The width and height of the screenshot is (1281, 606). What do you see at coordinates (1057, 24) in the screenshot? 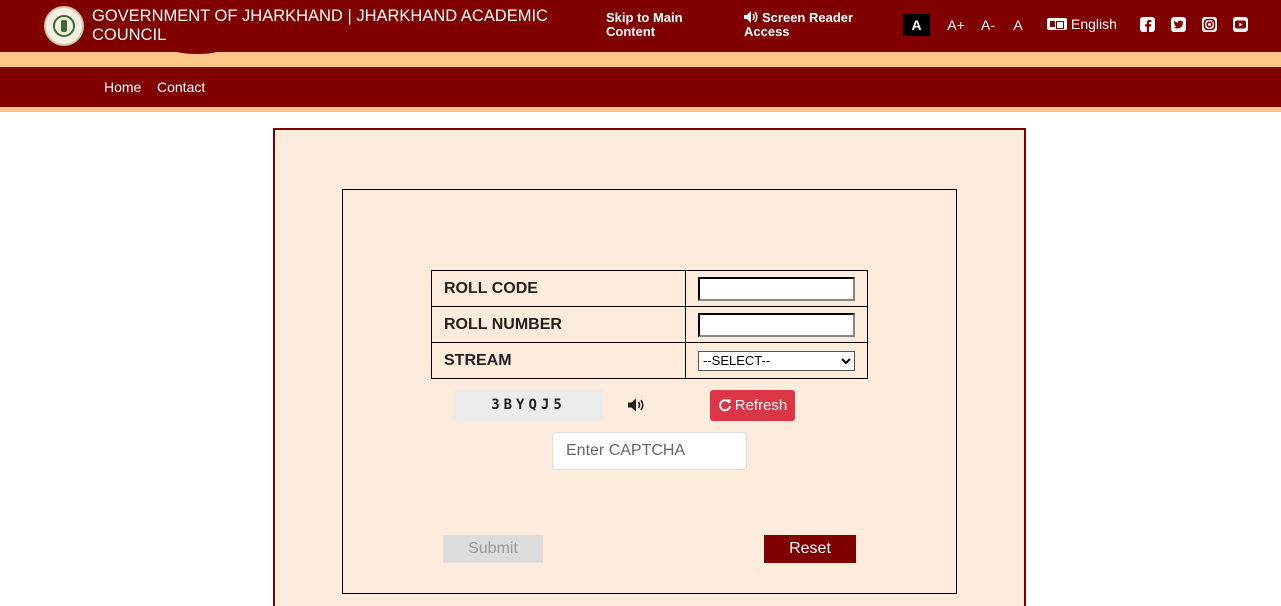
I see `language-icon` at bounding box center [1057, 24].